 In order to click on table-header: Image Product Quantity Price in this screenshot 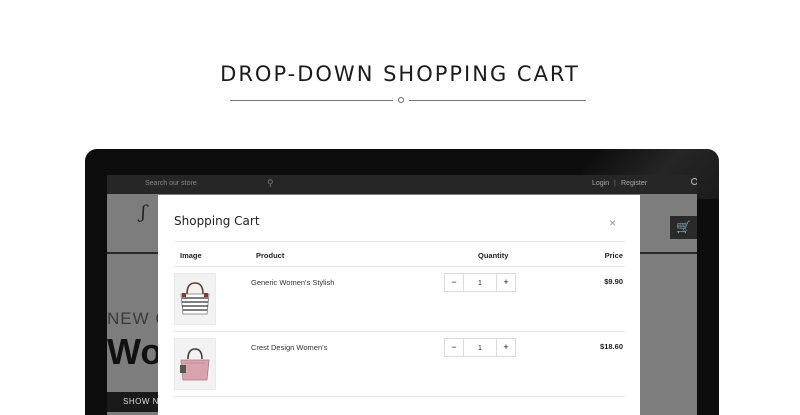, I will do `click(399, 254)`.